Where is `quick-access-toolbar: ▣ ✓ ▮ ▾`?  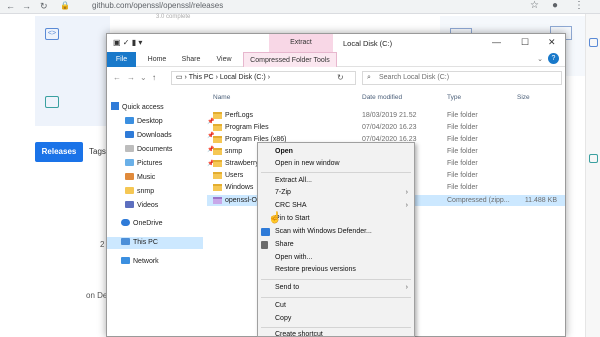
quick-access-toolbar: ▣ ✓ ▮ ▾ is located at coordinates (127, 42).